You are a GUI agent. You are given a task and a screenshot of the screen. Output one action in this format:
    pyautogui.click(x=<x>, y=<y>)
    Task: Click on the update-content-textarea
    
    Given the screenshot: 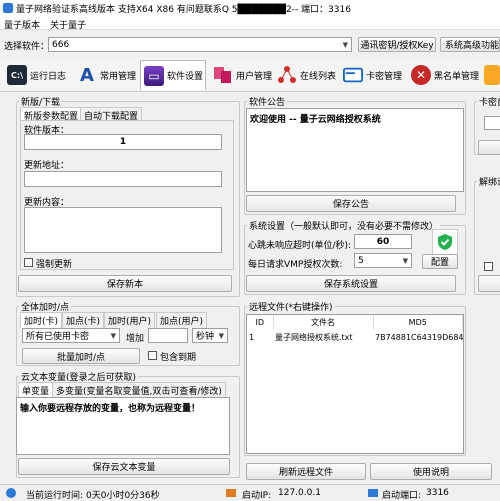 What is the action you would take?
    pyautogui.click(x=123, y=230)
    